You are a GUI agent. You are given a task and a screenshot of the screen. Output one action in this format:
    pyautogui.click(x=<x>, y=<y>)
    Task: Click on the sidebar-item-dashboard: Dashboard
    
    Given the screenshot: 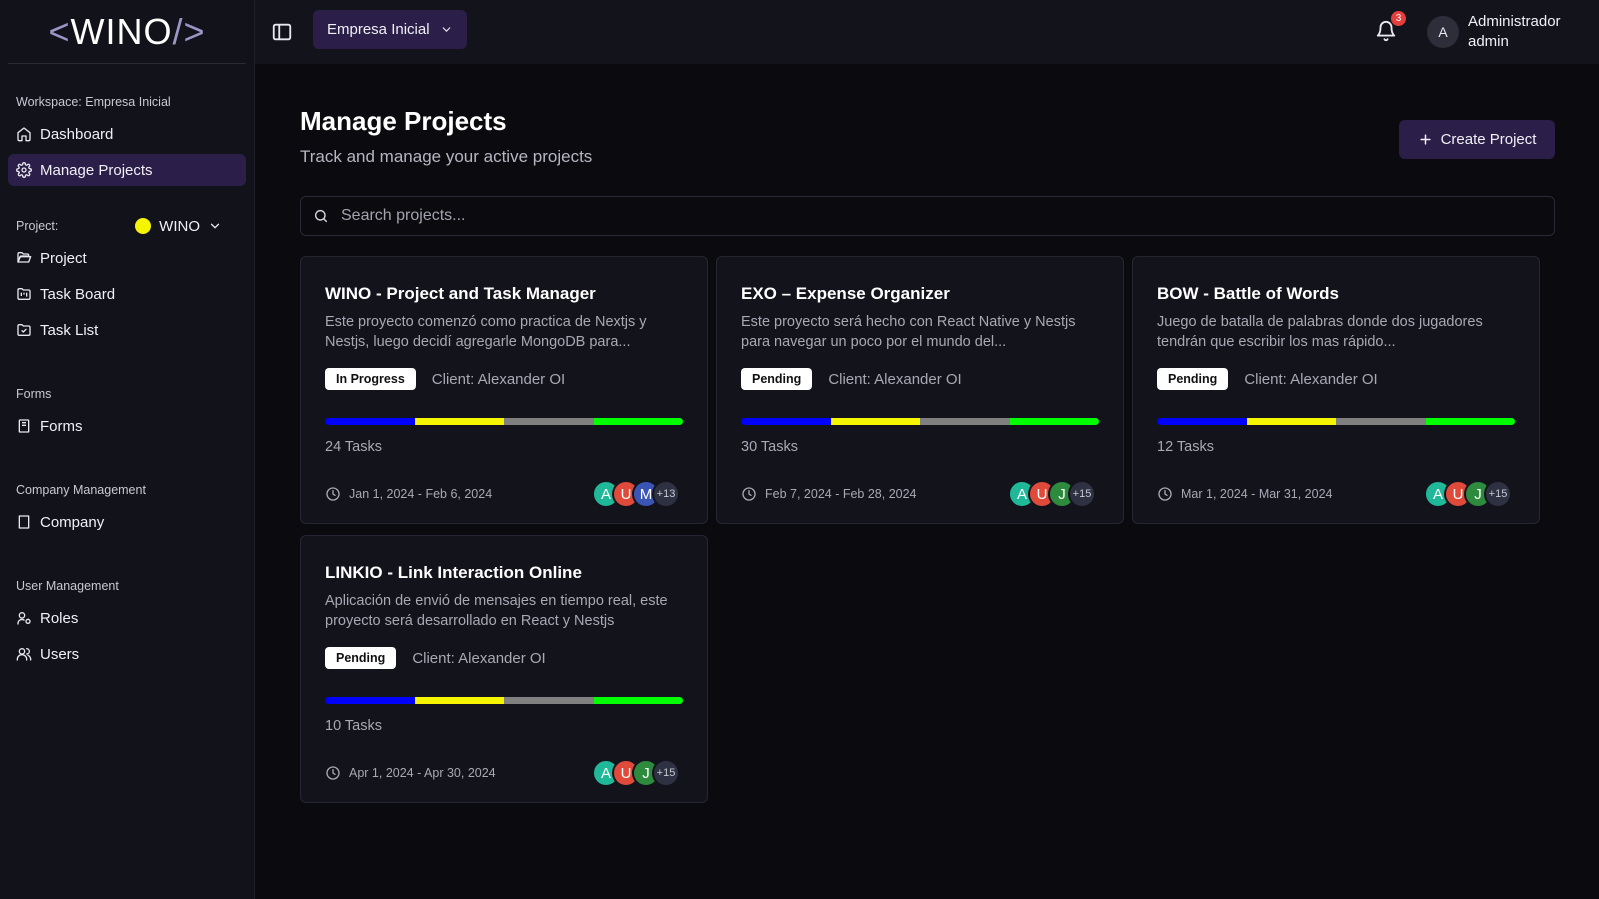 What is the action you would take?
    pyautogui.click(x=127, y=134)
    